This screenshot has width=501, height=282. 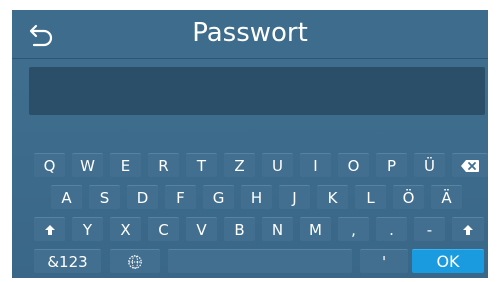 I want to click on symbols-key: &123, so click(x=67, y=261).